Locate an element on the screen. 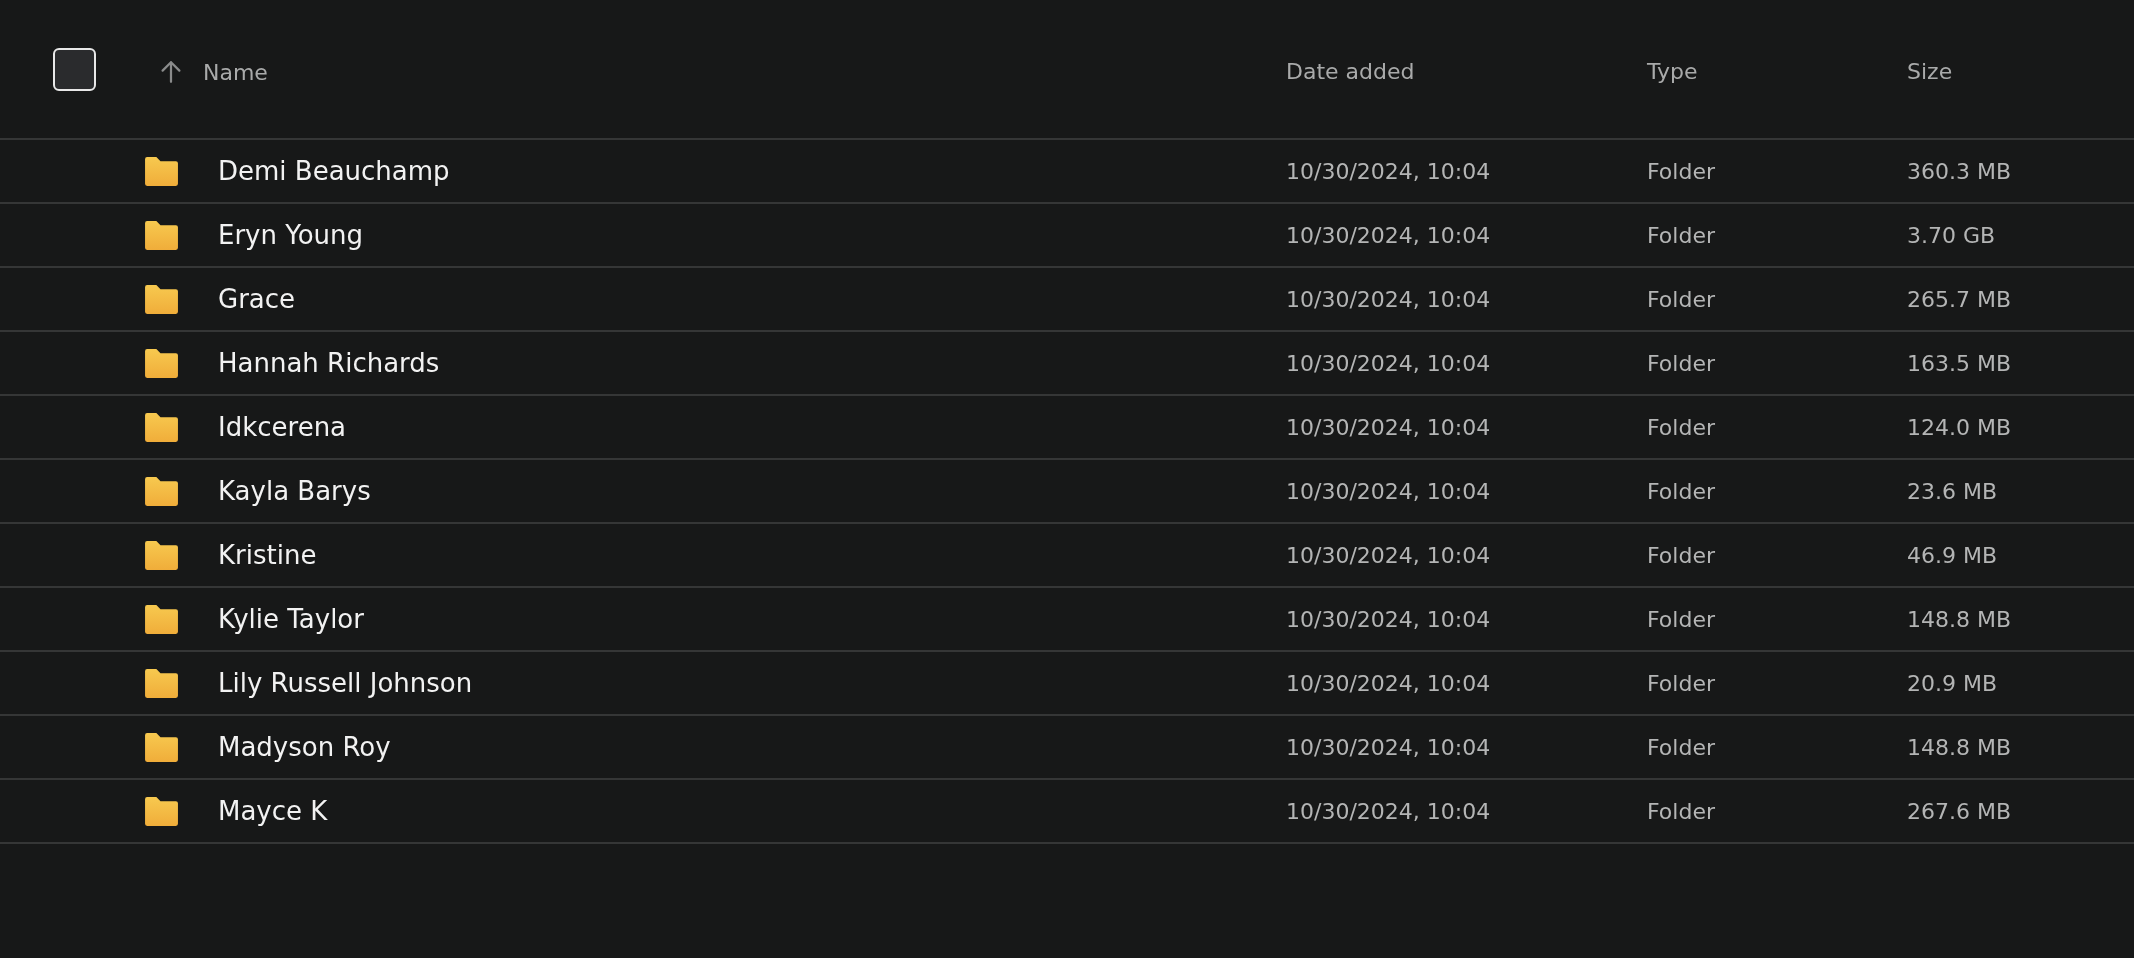 This screenshot has width=2134, height=958. file-size: 3.70 GB is located at coordinates (1951, 235).